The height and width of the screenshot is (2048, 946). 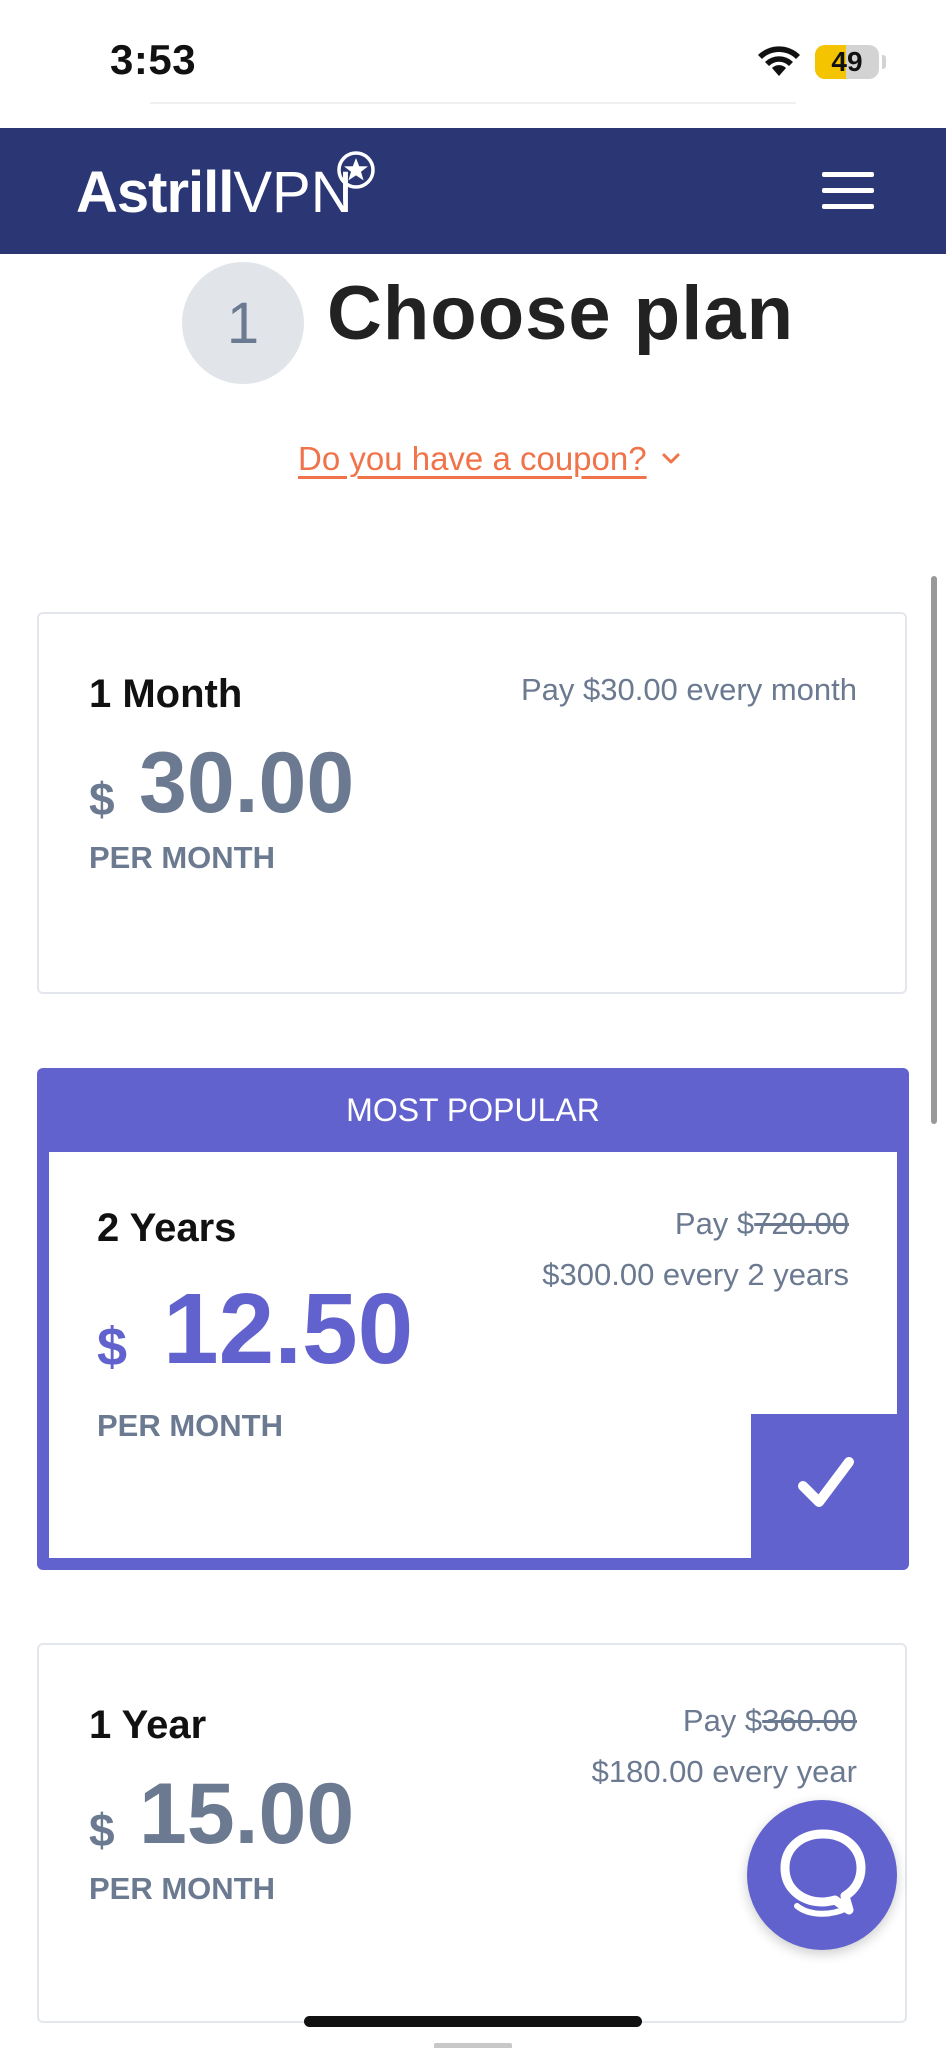 I want to click on plan-price: $ 15.00, so click(x=289, y=1815).